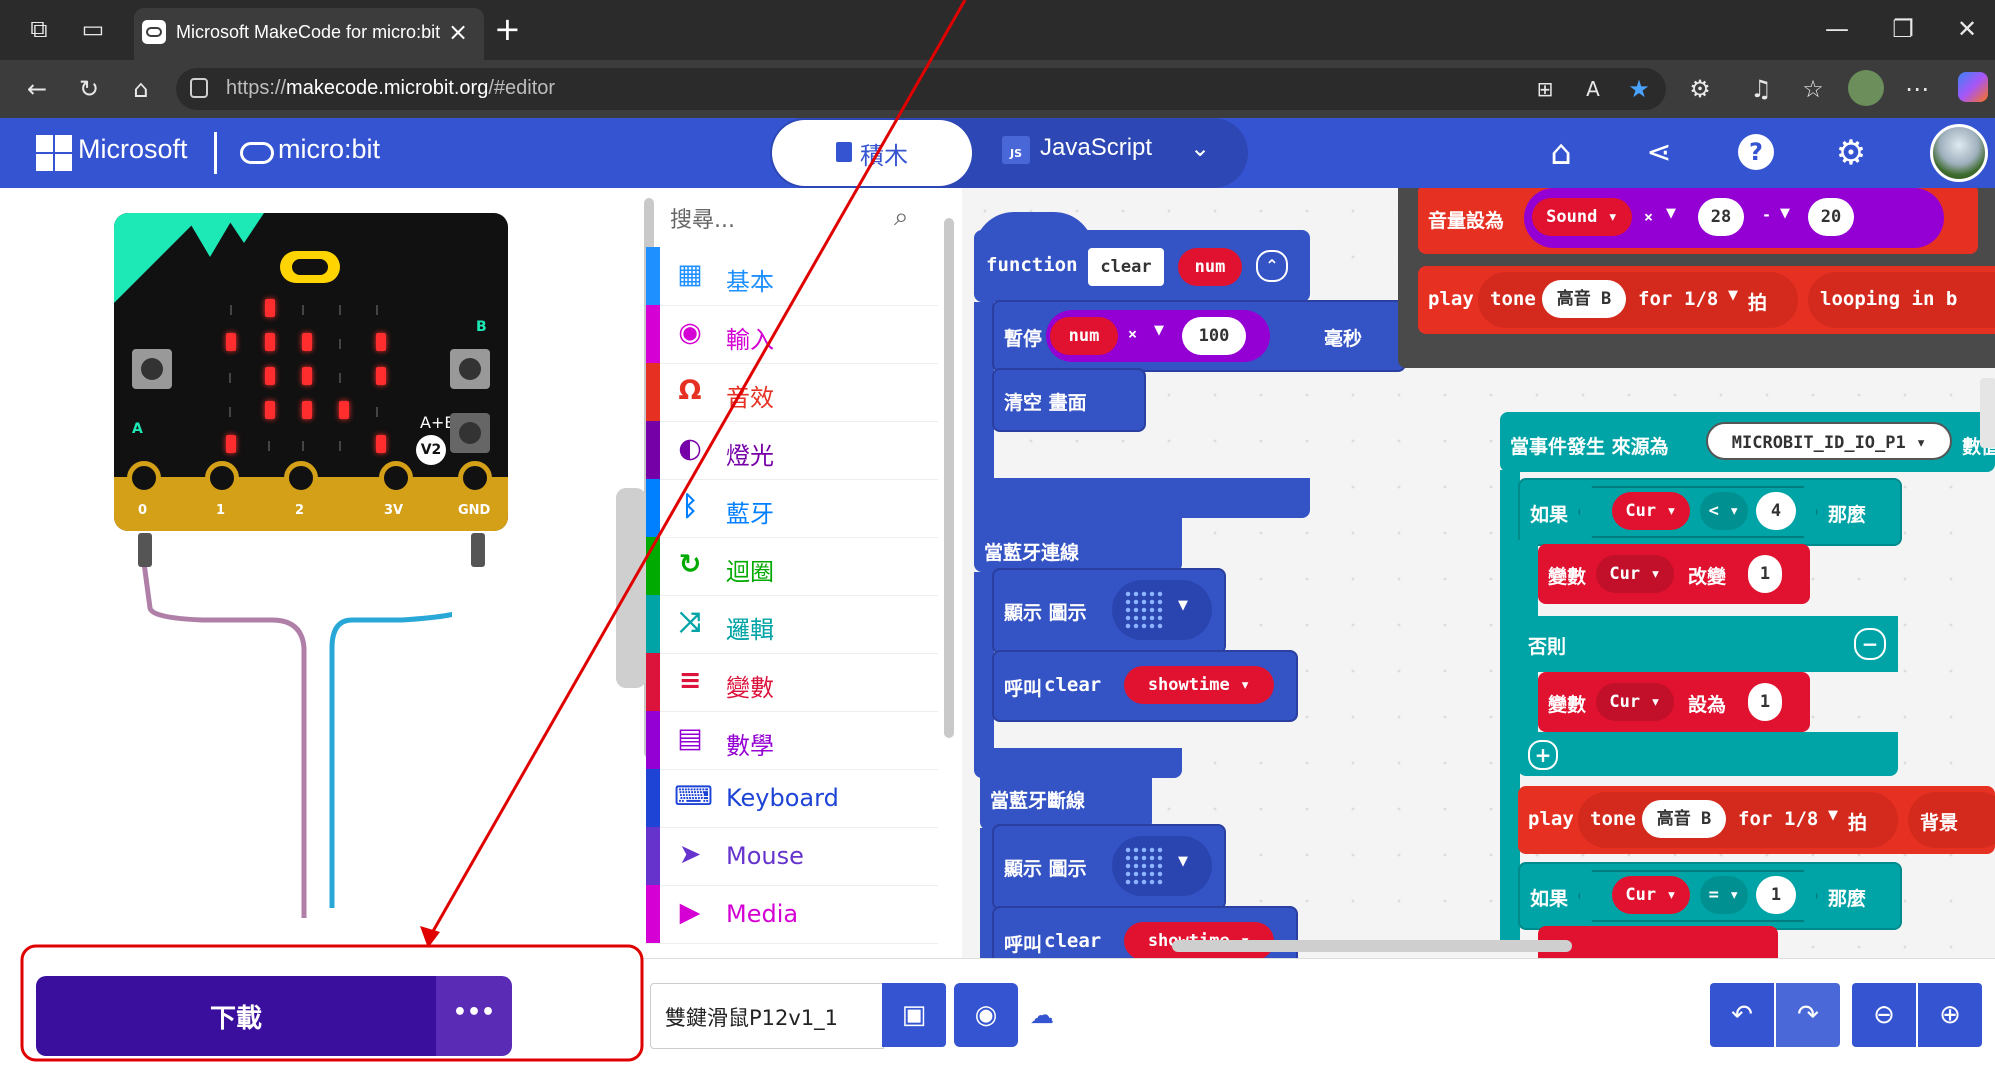  I want to click on save-button: ▣, so click(914, 1015).